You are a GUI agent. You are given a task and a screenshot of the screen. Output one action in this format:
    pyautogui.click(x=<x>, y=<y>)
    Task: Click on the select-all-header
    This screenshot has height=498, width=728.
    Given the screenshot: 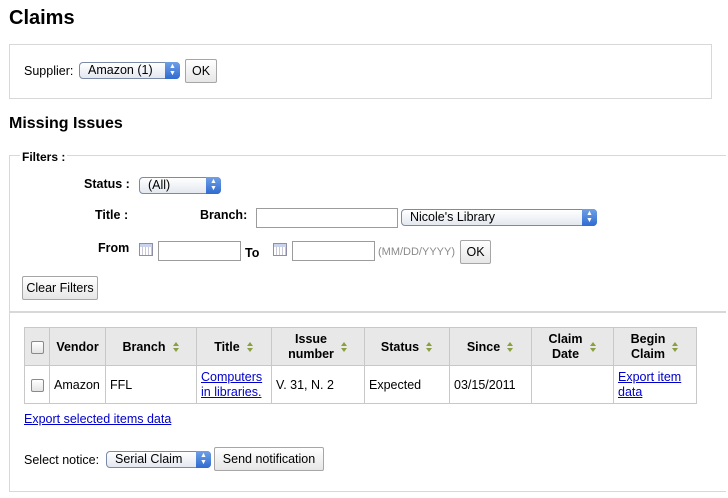 What is the action you would take?
    pyautogui.click(x=37, y=346)
    